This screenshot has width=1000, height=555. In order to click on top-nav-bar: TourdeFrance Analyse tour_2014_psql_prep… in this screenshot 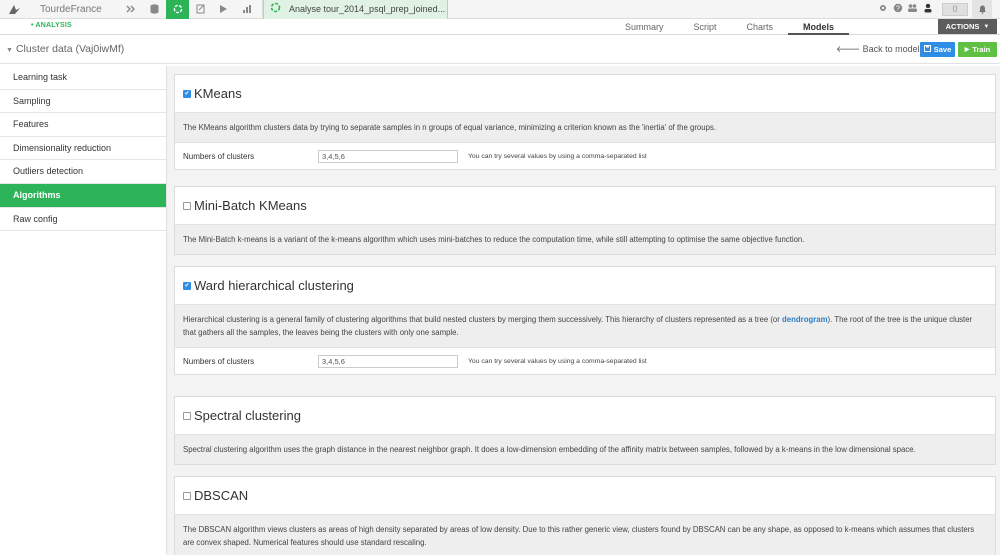, I will do `click(500, 9)`.